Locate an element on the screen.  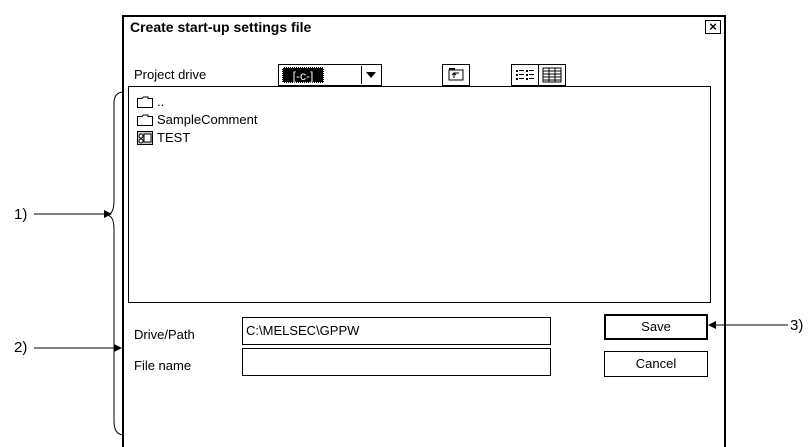
project-drive-label: Project drive is located at coordinates (170, 74).